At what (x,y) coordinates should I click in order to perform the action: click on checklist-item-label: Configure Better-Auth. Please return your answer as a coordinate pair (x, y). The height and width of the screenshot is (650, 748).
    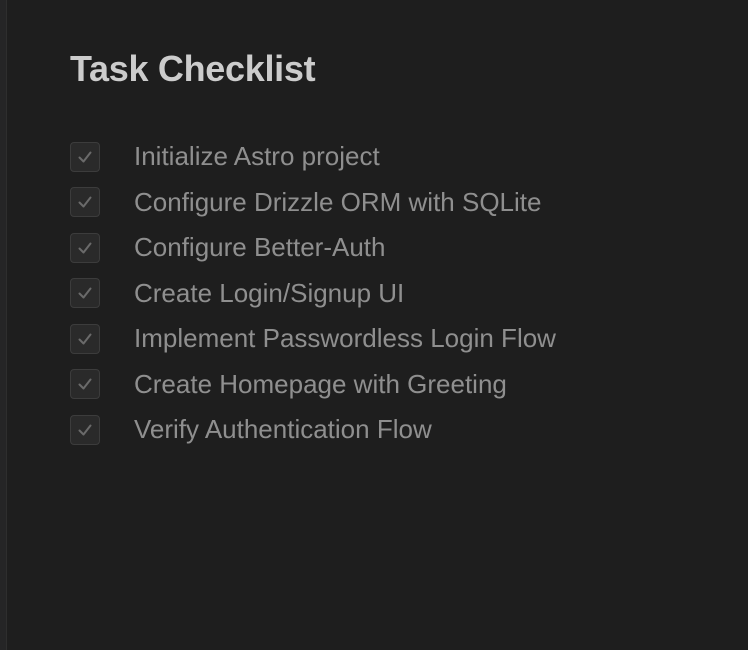
    Looking at the image, I should click on (260, 247).